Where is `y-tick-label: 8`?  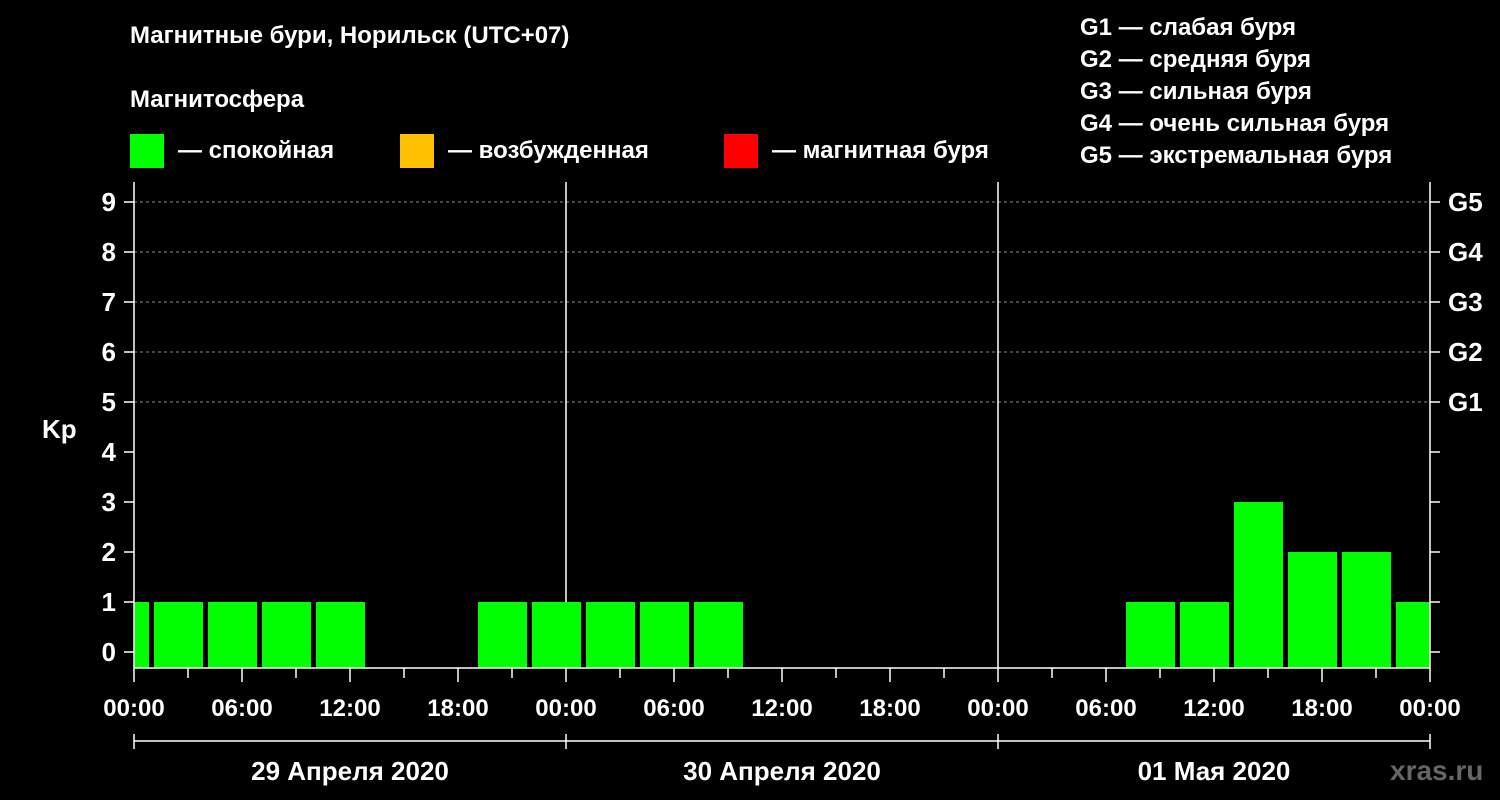 y-tick-label: 8 is located at coordinates (109, 252).